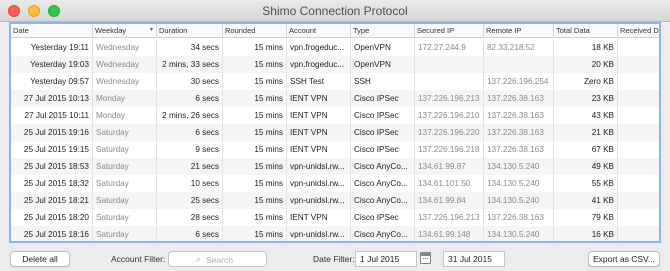 The height and width of the screenshot is (271, 670). Describe the element at coordinates (190, 149) in the screenshot. I see `cell-duration: 9 secs` at that location.